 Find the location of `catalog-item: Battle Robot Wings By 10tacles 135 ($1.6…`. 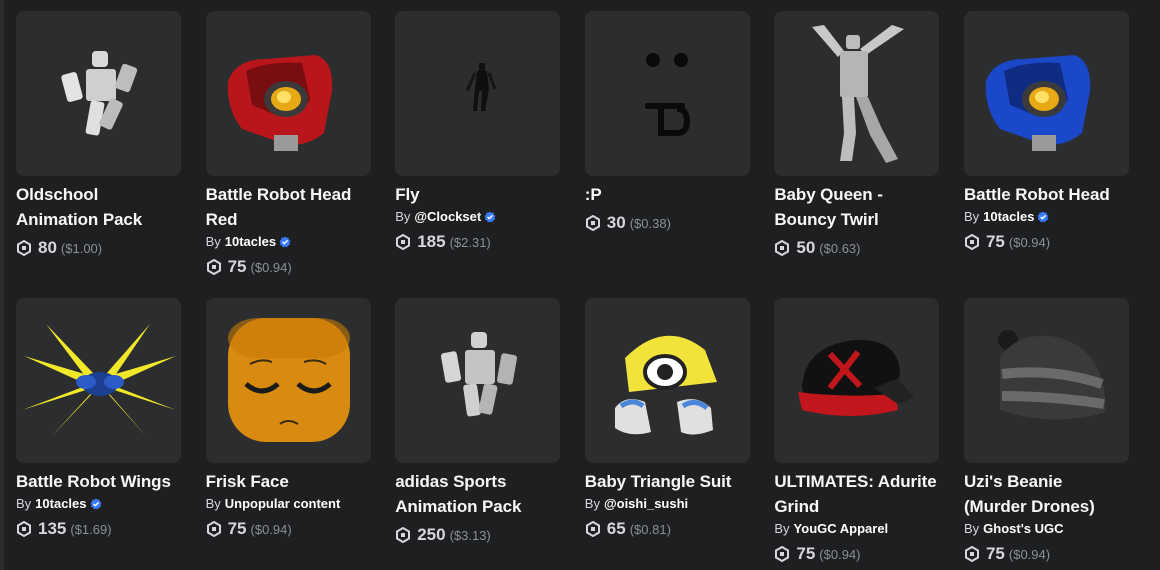

catalog-item: Battle Robot Wings By 10tacles 135 ($1.6… is located at coordinates (98, 432).